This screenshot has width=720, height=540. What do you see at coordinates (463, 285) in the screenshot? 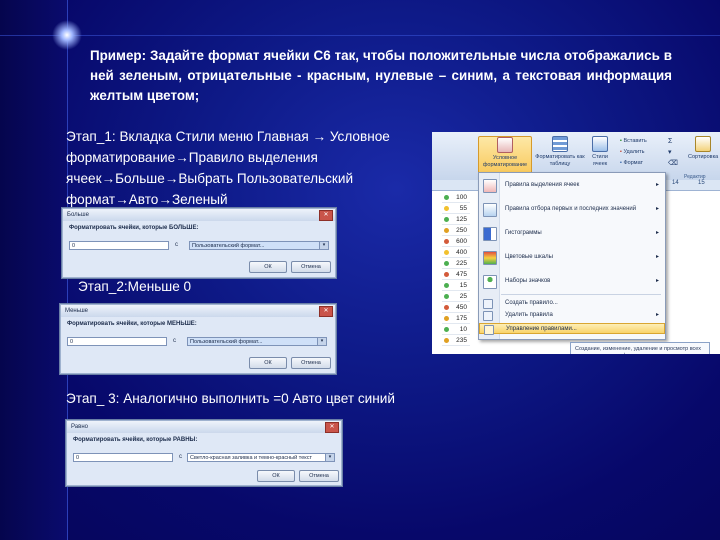
I see `cell-value: 15` at bounding box center [463, 285].